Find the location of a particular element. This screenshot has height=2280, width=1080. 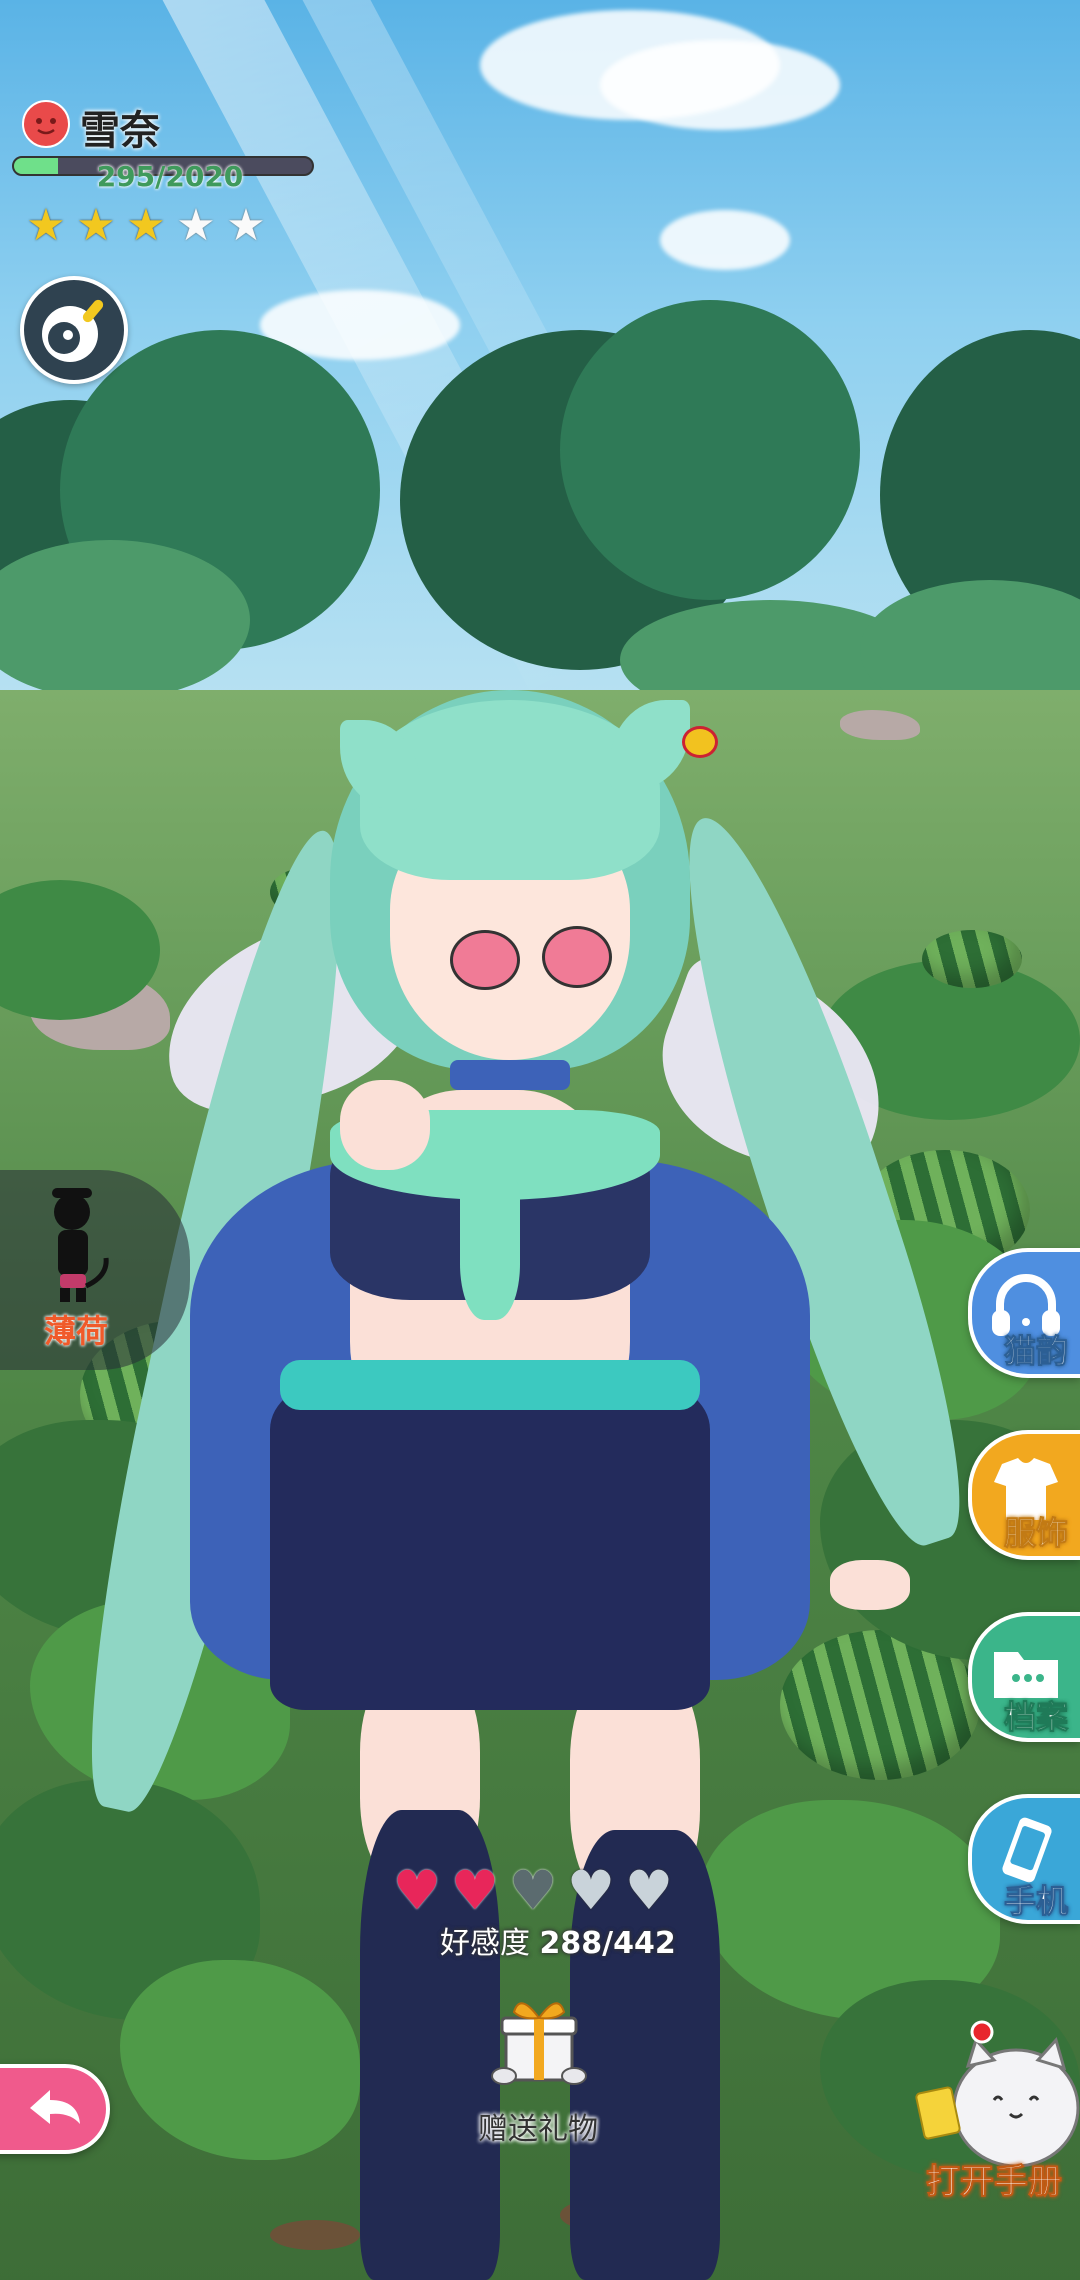

outfit-label: 服饰 is located at coordinates (1035, 1533).